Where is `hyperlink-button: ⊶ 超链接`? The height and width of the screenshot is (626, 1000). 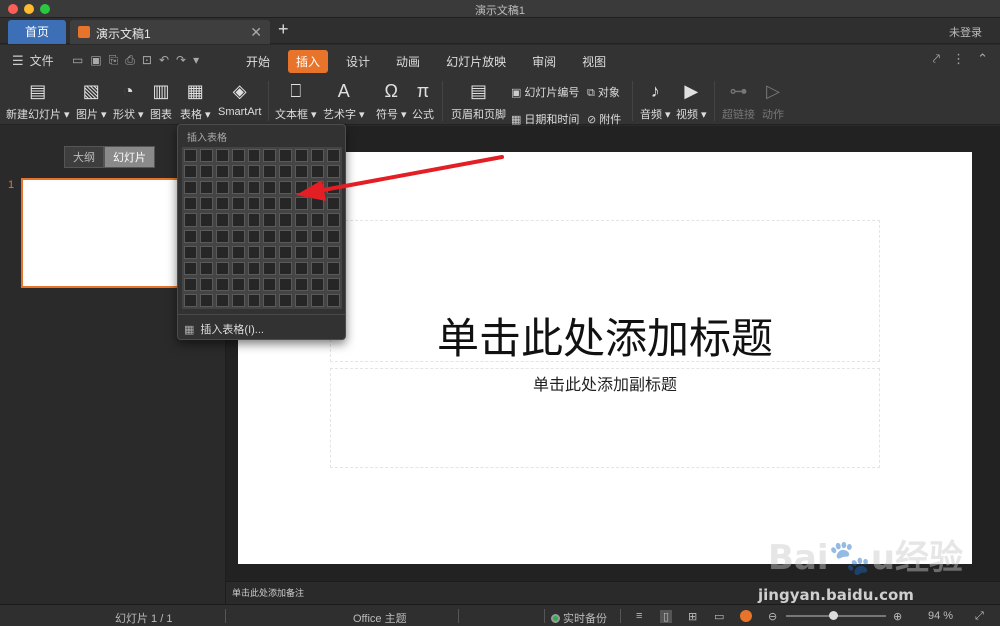 hyperlink-button: ⊶ 超链接 is located at coordinates (738, 100).